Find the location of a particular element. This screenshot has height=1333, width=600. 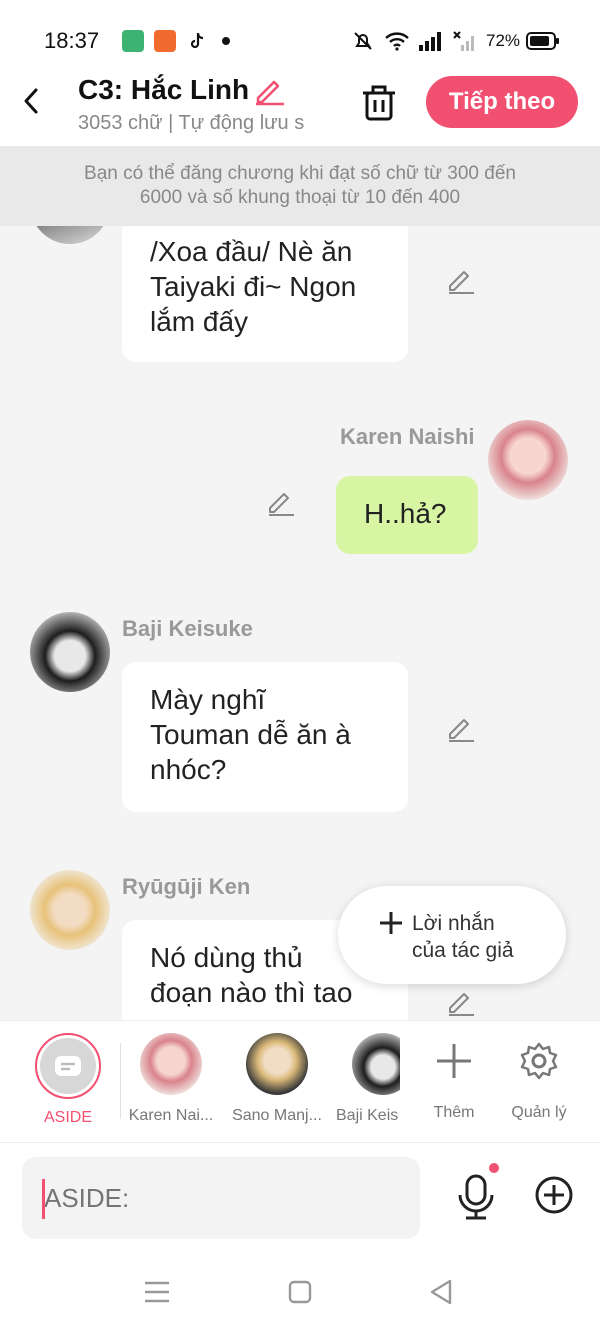

aside-icon is located at coordinates (68, 1066).